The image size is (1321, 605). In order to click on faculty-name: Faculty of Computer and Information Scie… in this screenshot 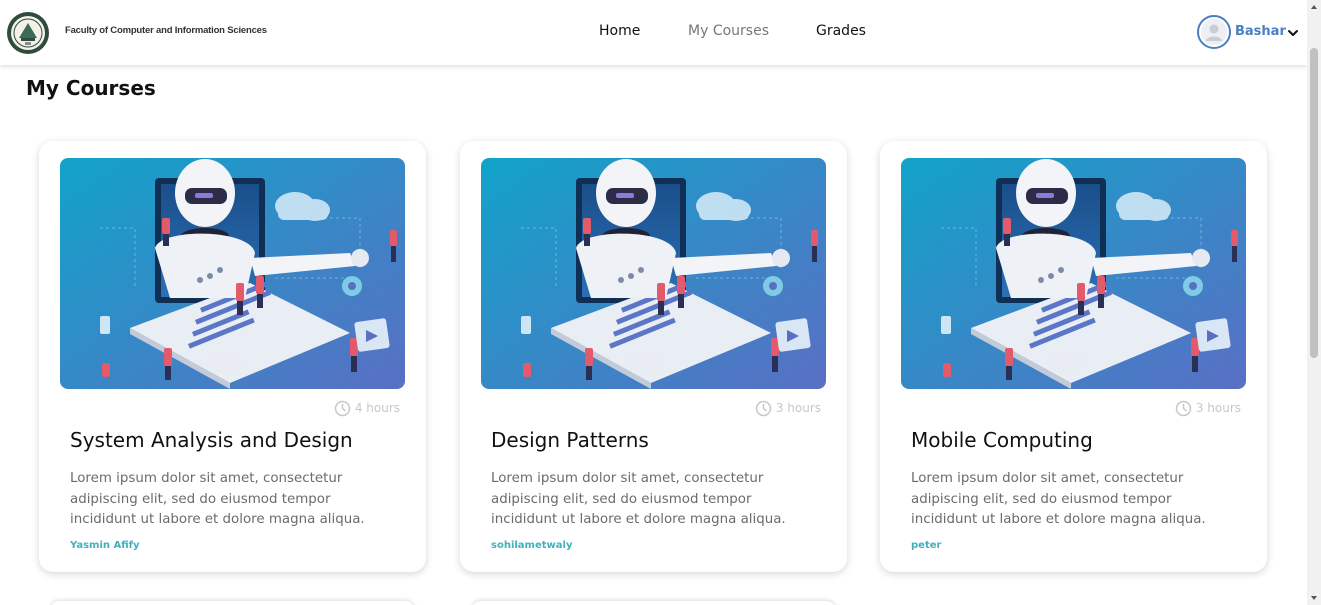, I will do `click(166, 30)`.